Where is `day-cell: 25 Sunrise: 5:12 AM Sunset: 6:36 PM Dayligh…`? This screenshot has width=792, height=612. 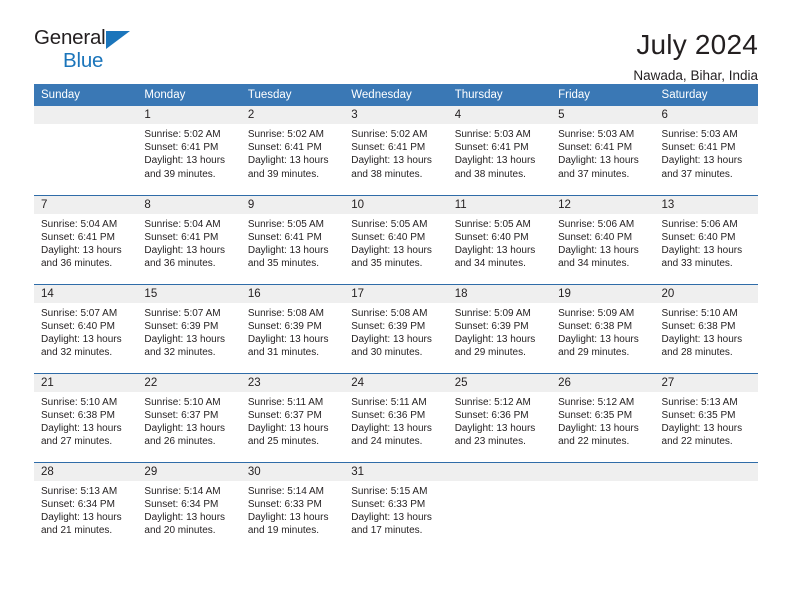
day-cell: 25 Sunrise: 5:12 AM Sunset: 6:36 PM Dayligh… is located at coordinates (499, 417).